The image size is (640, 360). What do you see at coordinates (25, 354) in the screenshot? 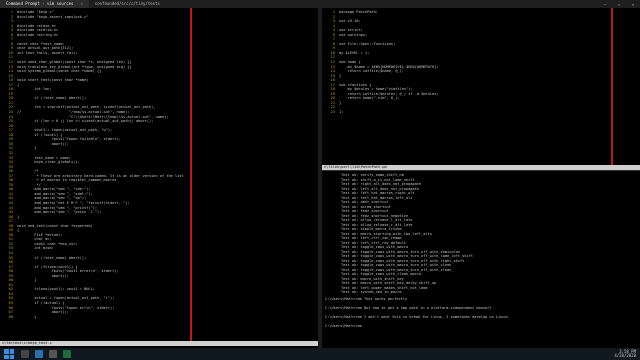
I see `search-icon` at bounding box center [25, 354].